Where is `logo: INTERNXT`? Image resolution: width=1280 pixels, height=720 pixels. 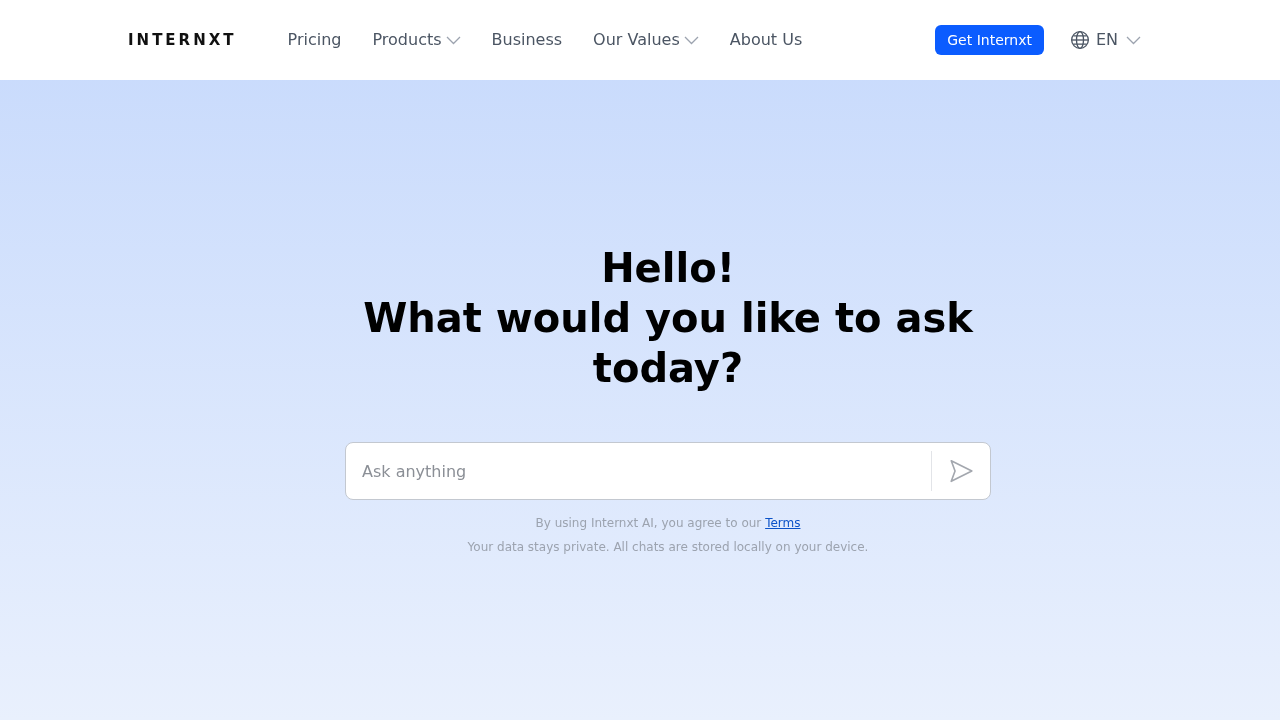
logo: INTERNXT is located at coordinates (182, 40).